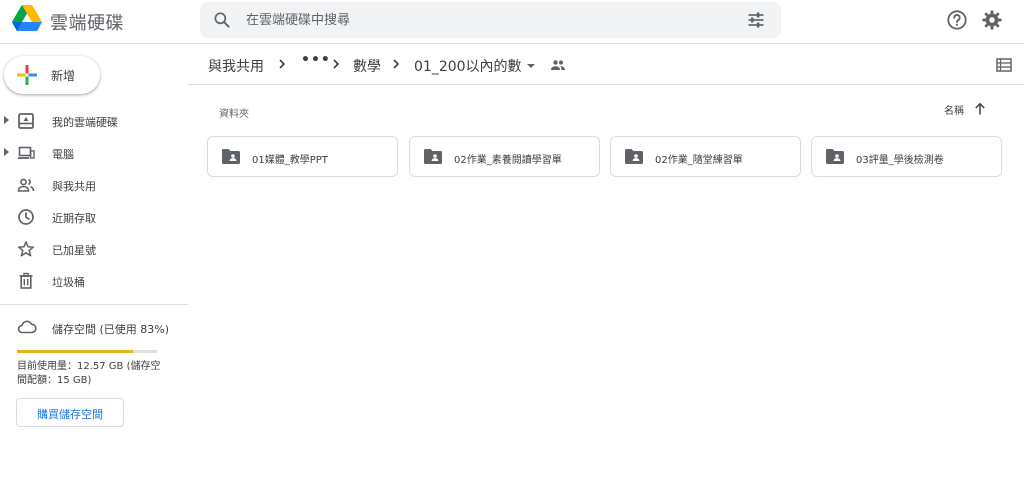 This screenshot has width=1024, height=485. I want to click on breadcrumb-current: 01_200以內的數, so click(468, 66).